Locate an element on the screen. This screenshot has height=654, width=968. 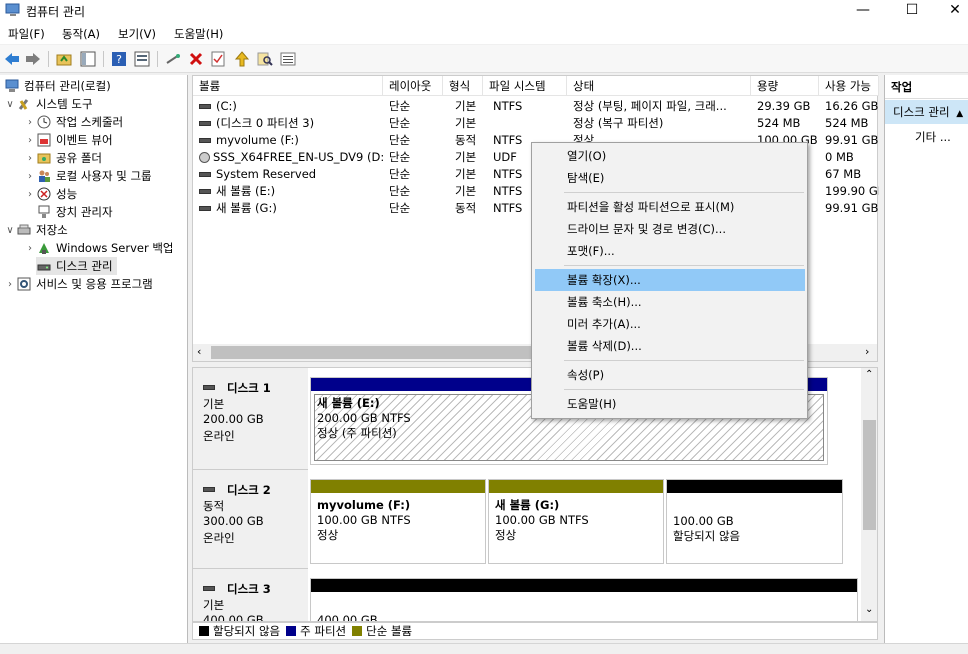
menu-help: 도움말(H) is located at coordinates (198, 34).